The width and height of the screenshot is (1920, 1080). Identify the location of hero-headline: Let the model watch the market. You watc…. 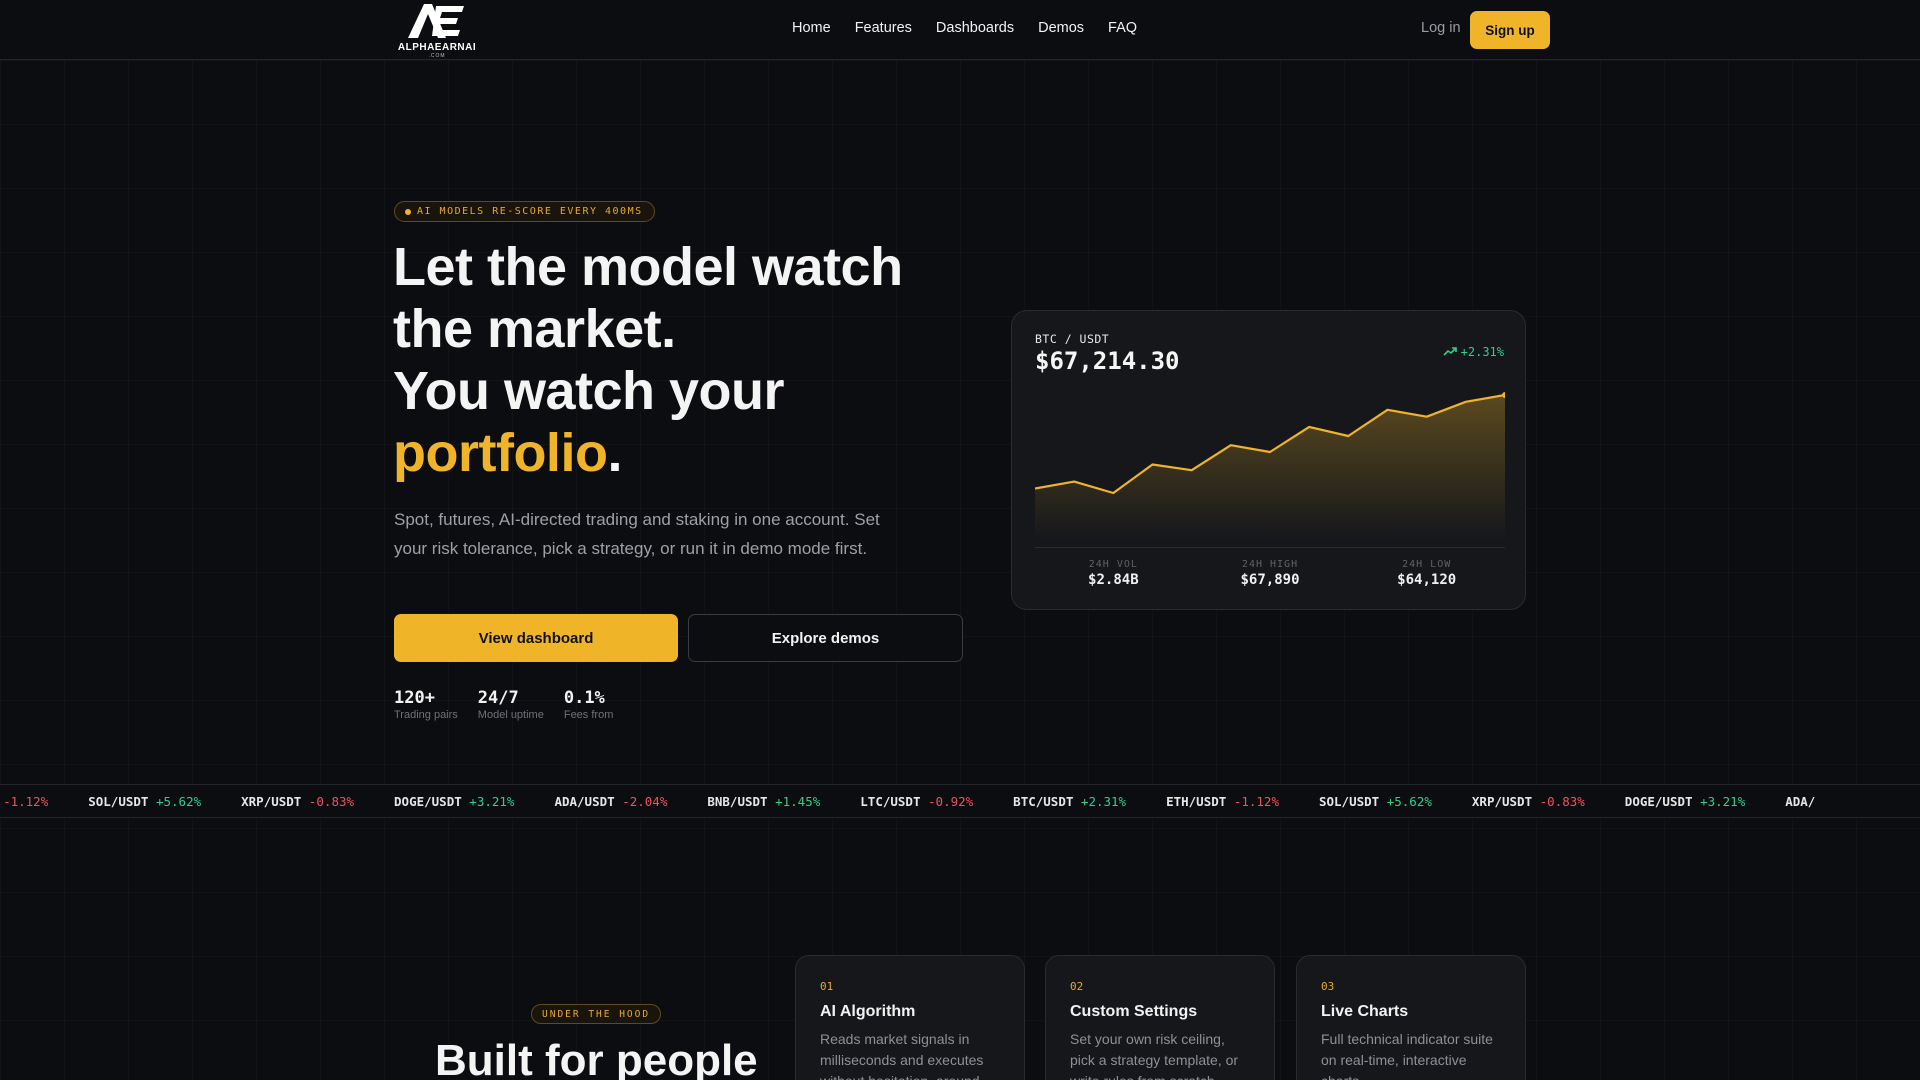
(693, 360).